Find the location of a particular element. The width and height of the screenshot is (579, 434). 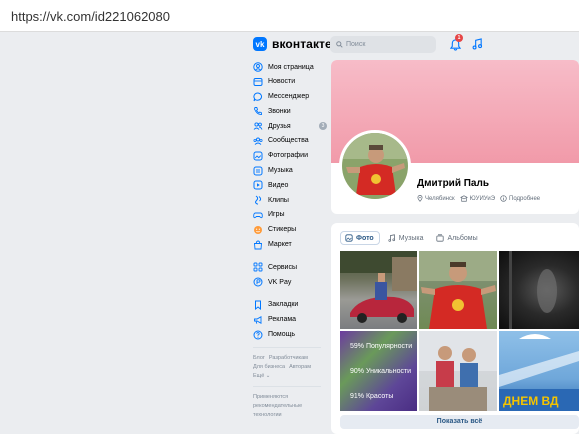

person-circle-icon is located at coordinates (258, 67).